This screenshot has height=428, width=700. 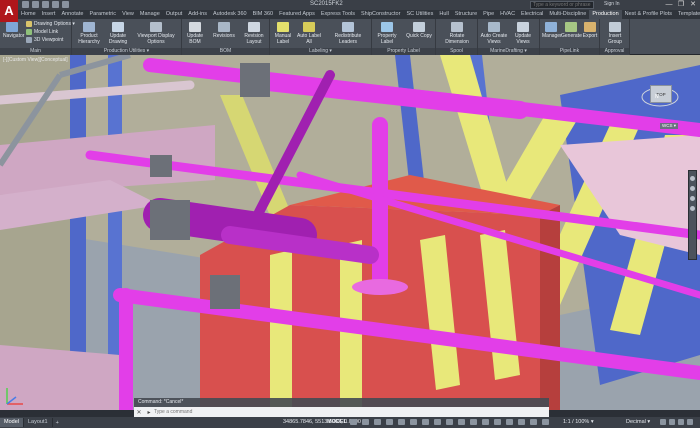 What do you see at coordinates (35, 51) in the screenshot?
I see `panel-title-main: Main` at bounding box center [35, 51].